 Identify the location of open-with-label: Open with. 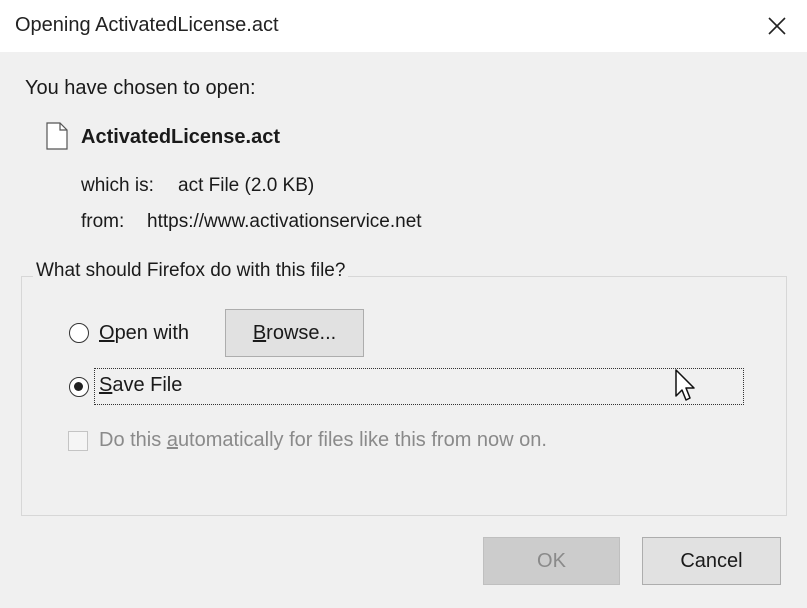
(144, 333).